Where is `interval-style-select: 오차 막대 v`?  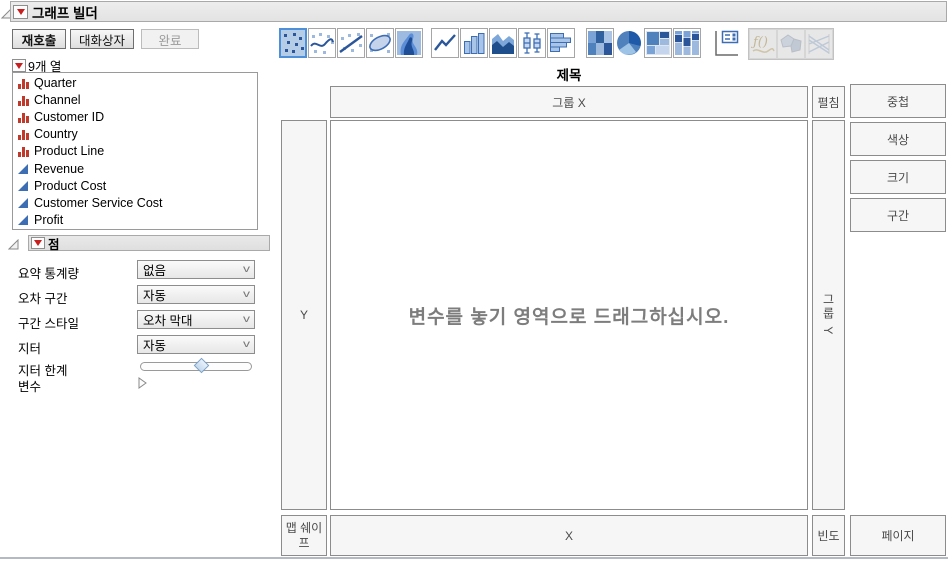
interval-style-select: 오차 막대 v is located at coordinates (196, 319).